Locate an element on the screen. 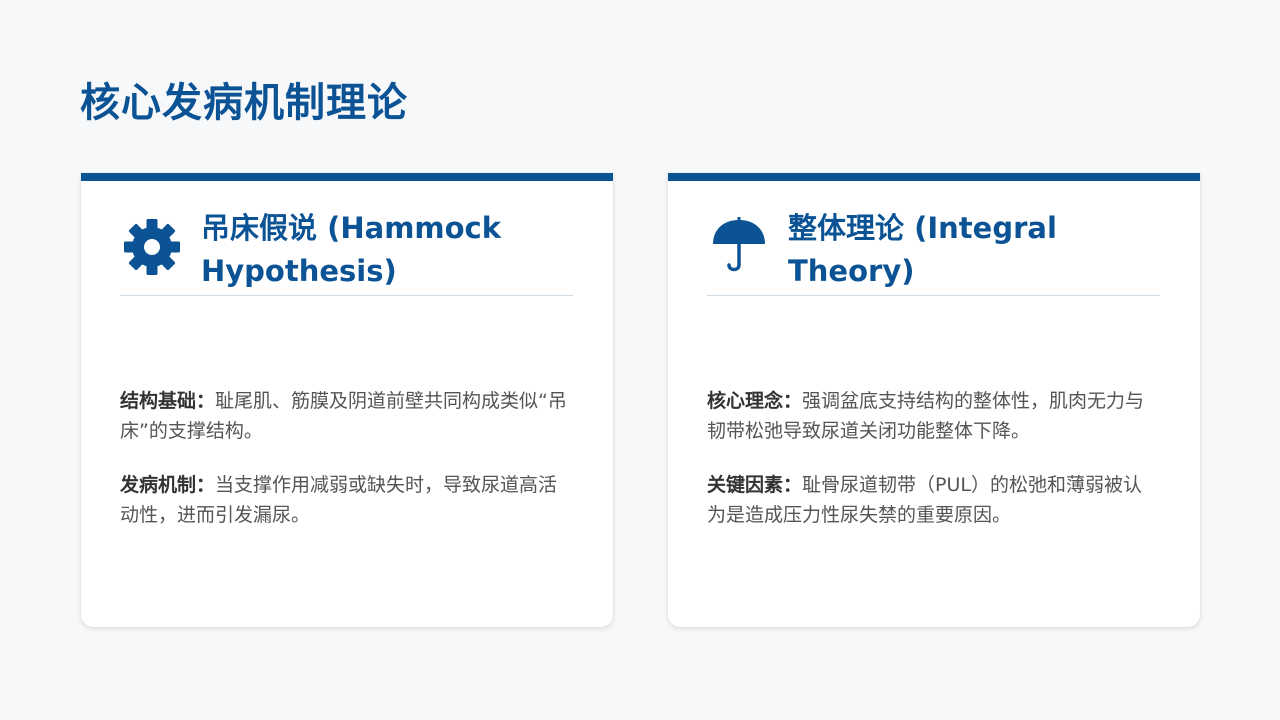 The width and height of the screenshot is (1280, 720). paragraph-pathogenesis: 发病机制：当支撑作用减弱或缺失时，导致尿道高活动性，进而引发漏尿。 is located at coordinates (346, 500).